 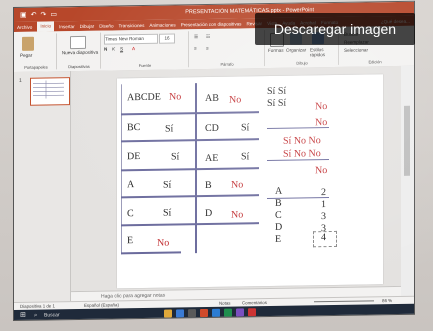 I want to click on slide-thumbnail-preview, so click(x=48, y=89).